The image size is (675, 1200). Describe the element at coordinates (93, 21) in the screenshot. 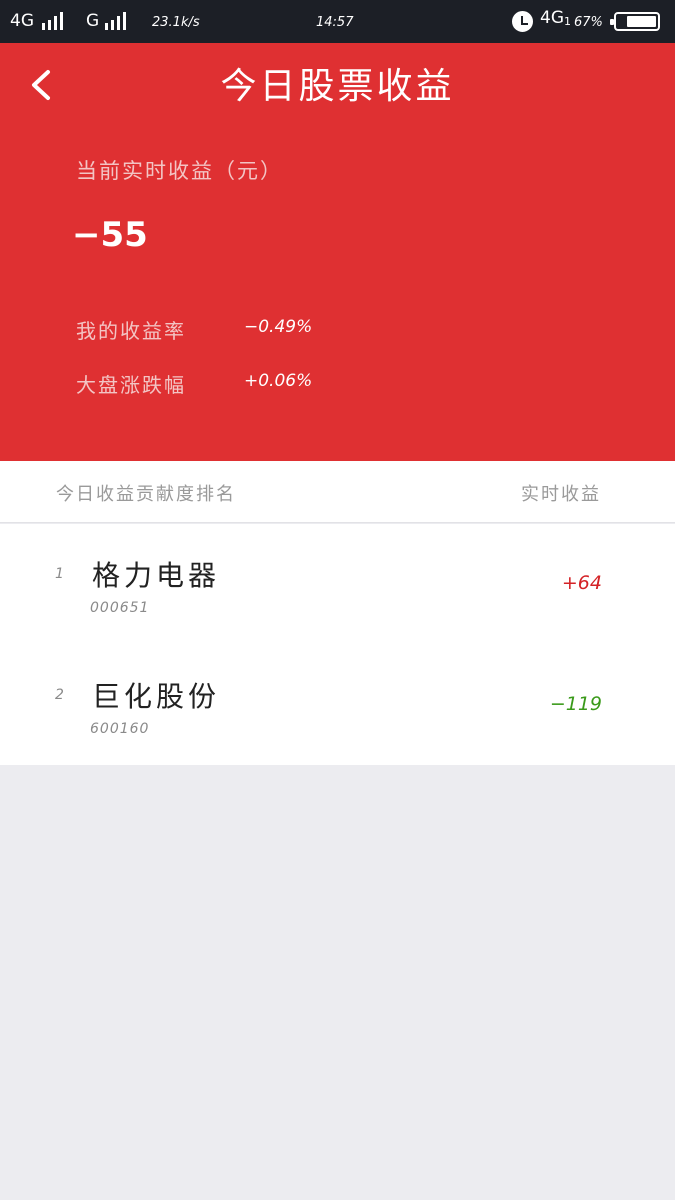

I see `network-type-2: G` at that location.